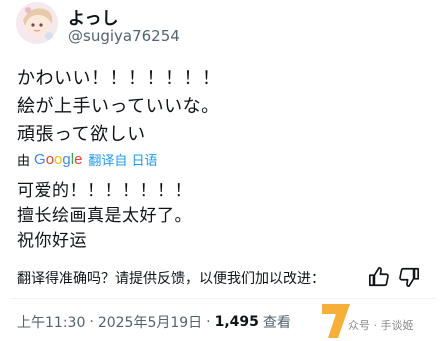 The height and width of the screenshot is (341, 446). Describe the element at coordinates (379, 277) in the screenshot. I see `thumbs-up-icon` at that location.